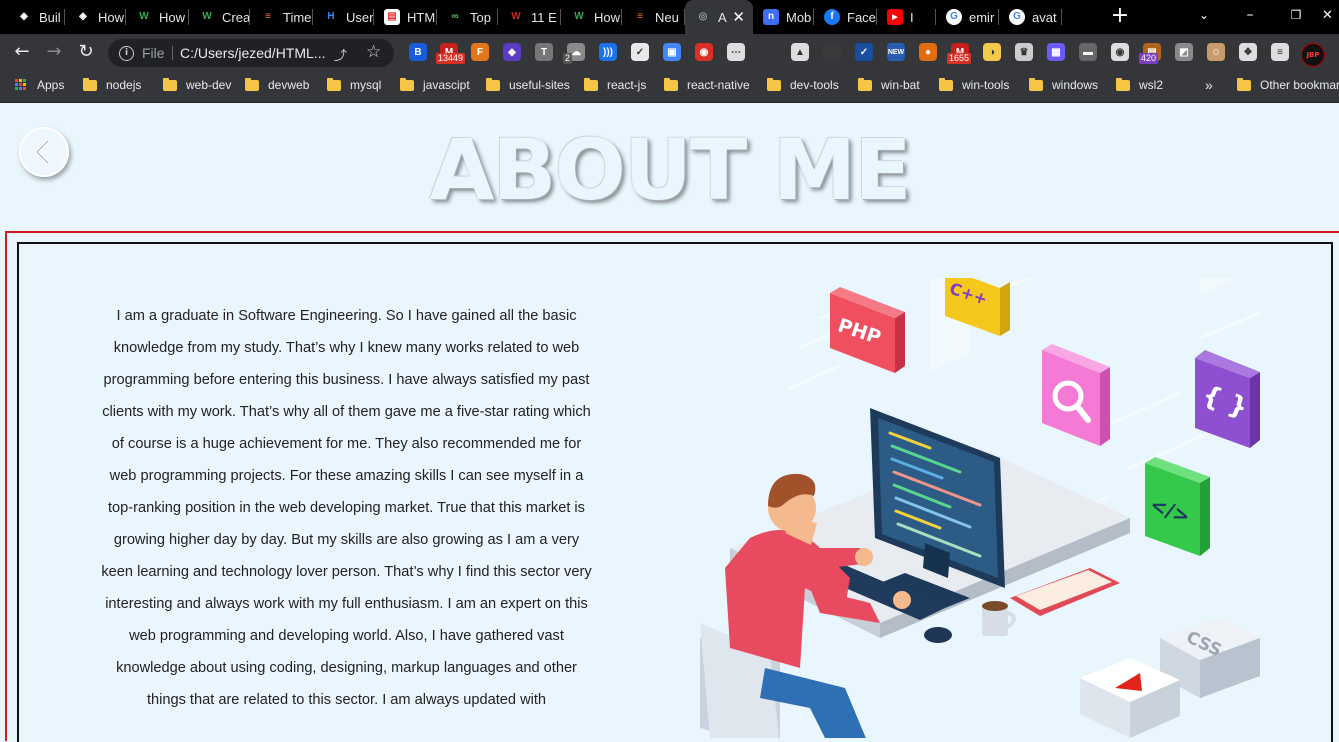  What do you see at coordinates (529, 17) in the screenshot?
I see `browser-tab: W 11 E` at bounding box center [529, 17].